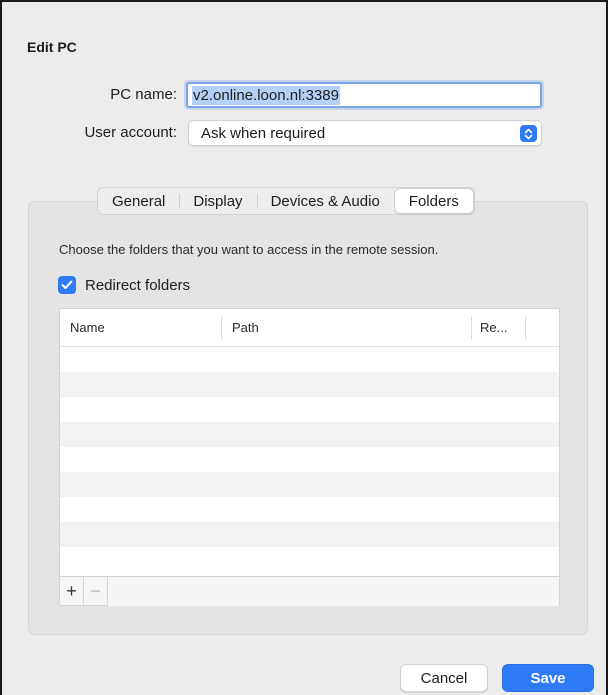 The width and height of the screenshot is (608, 695). What do you see at coordinates (364, 95) in the screenshot?
I see `pc-name-input: v2.online.loon.nl:3389` at bounding box center [364, 95].